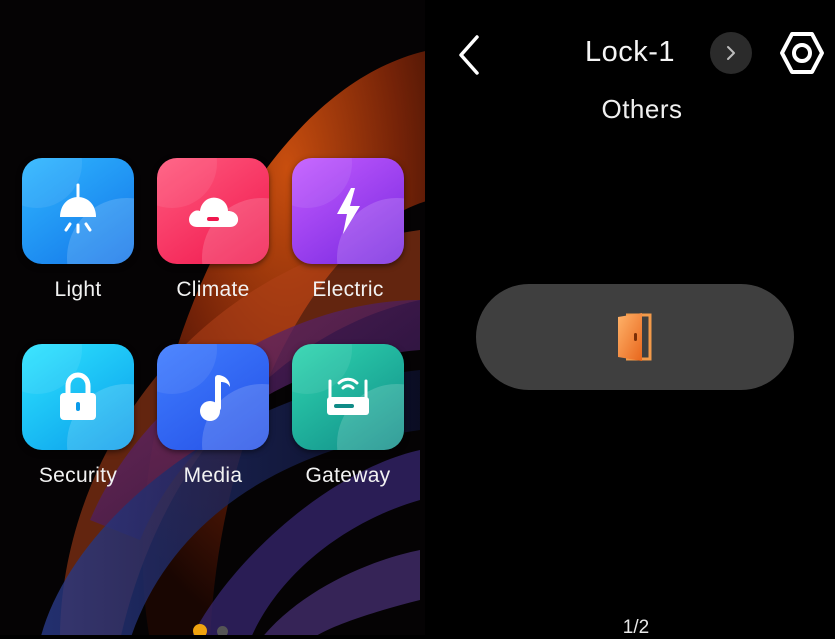 The width and height of the screenshot is (835, 639). What do you see at coordinates (642, 109) in the screenshot?
I see `device-category: Others` at bounding box center [642, 109].